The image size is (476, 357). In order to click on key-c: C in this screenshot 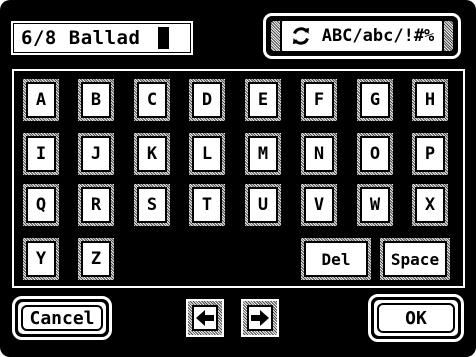, I will do `click(152, 100)`.